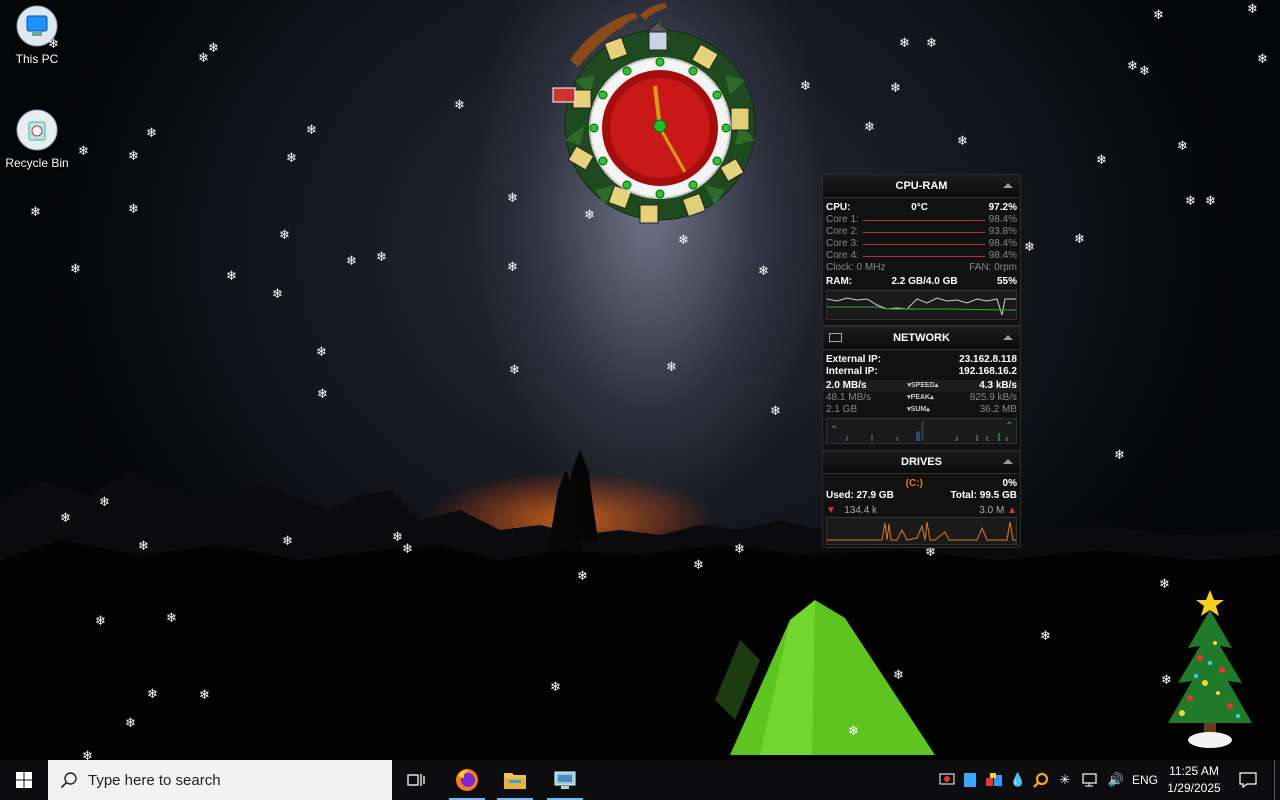 Image resolution: width=1280 pixels, height=800 pixels. I want to click on internal-ip-value: 192.168.16.2, so click(987, 371).